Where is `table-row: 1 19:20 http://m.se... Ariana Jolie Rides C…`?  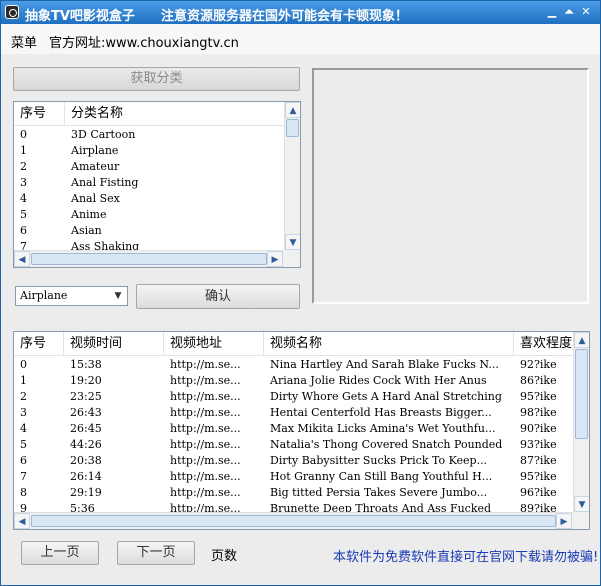
table-row: 1 19:20 http://m.se... Ariana Jolie Rides C… is located at coordinates (293, 381).